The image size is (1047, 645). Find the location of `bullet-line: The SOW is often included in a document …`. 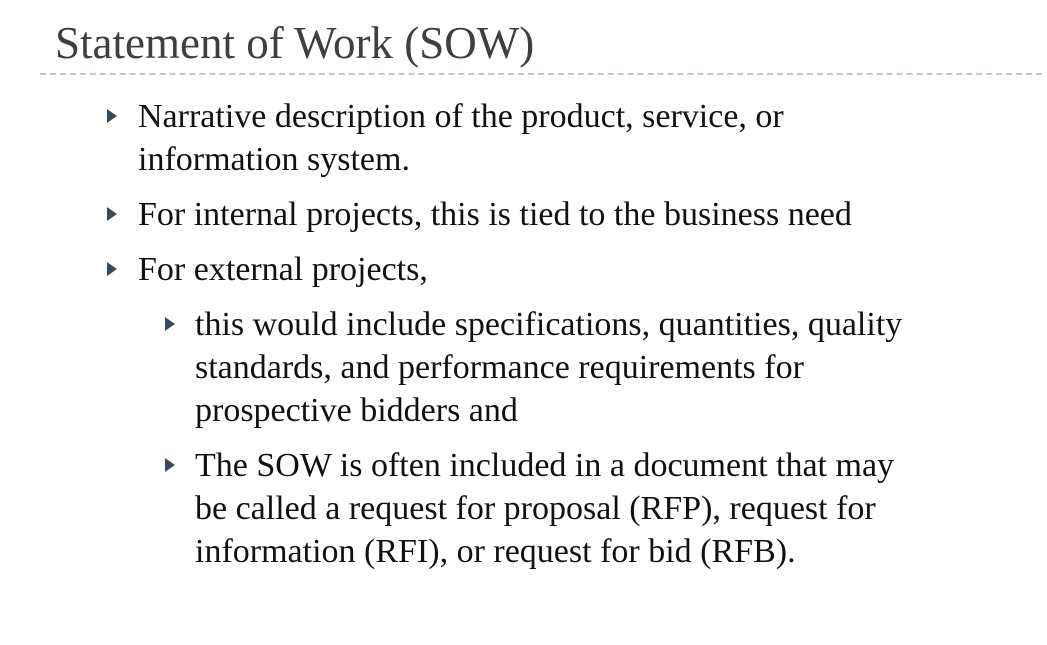

bullet-line: The SOW is often included in a document … is located at coordinates (545, 465).